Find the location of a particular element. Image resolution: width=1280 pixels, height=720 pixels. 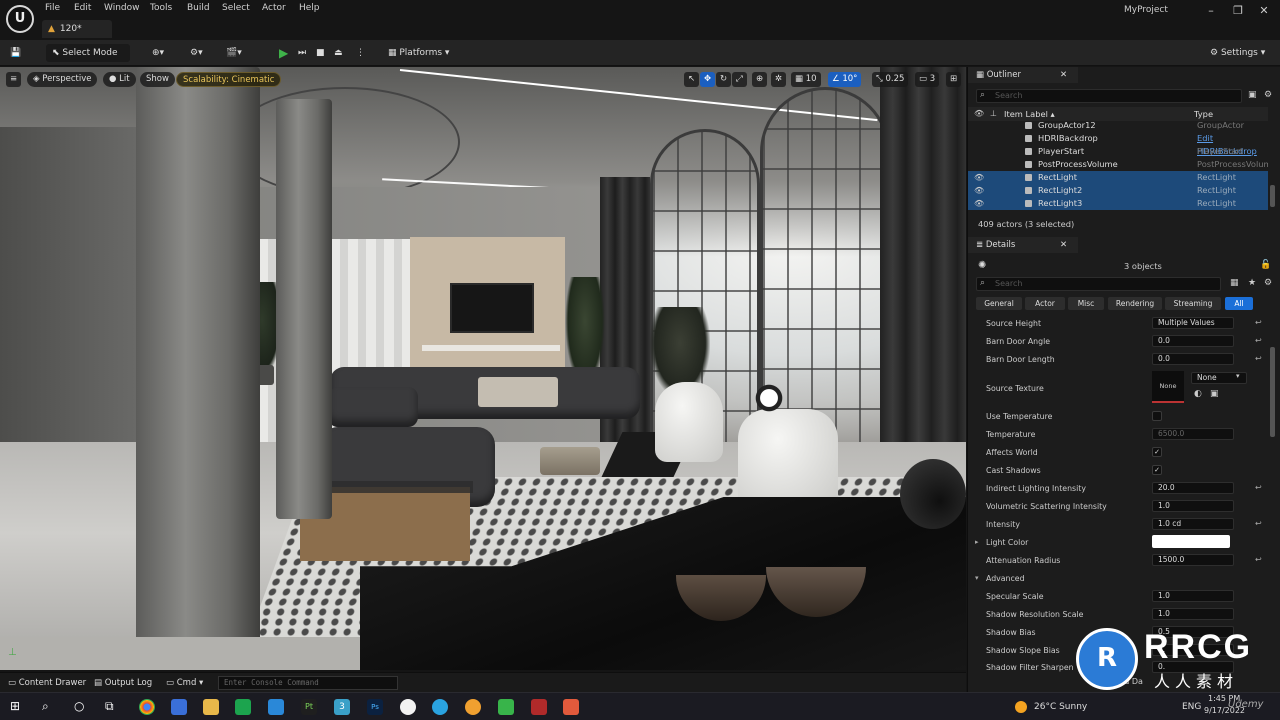

collapse-arrow-icon: ▾ is located at coordinates (977, 578).